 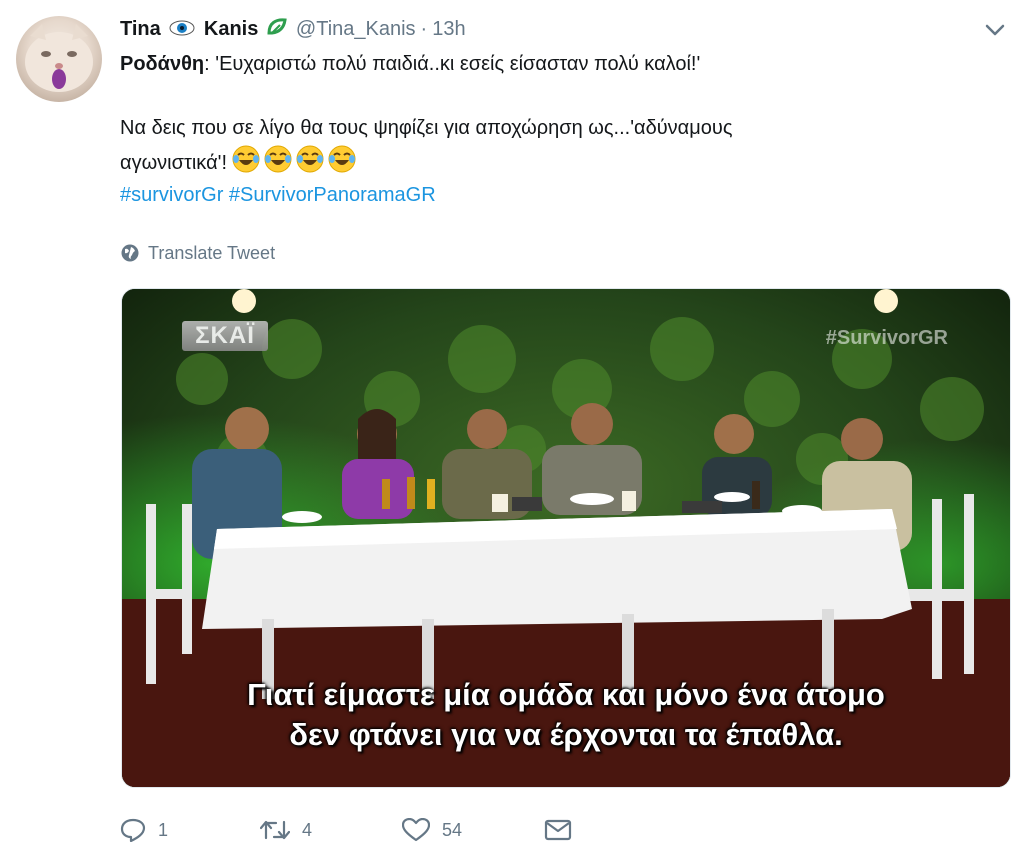 What do you see at coordinates (332, 195) in the screenshot?
I see `hashtag-survivorpanoramagr: #SurvivorPanoramaGR` at bounding box center [332, 195].